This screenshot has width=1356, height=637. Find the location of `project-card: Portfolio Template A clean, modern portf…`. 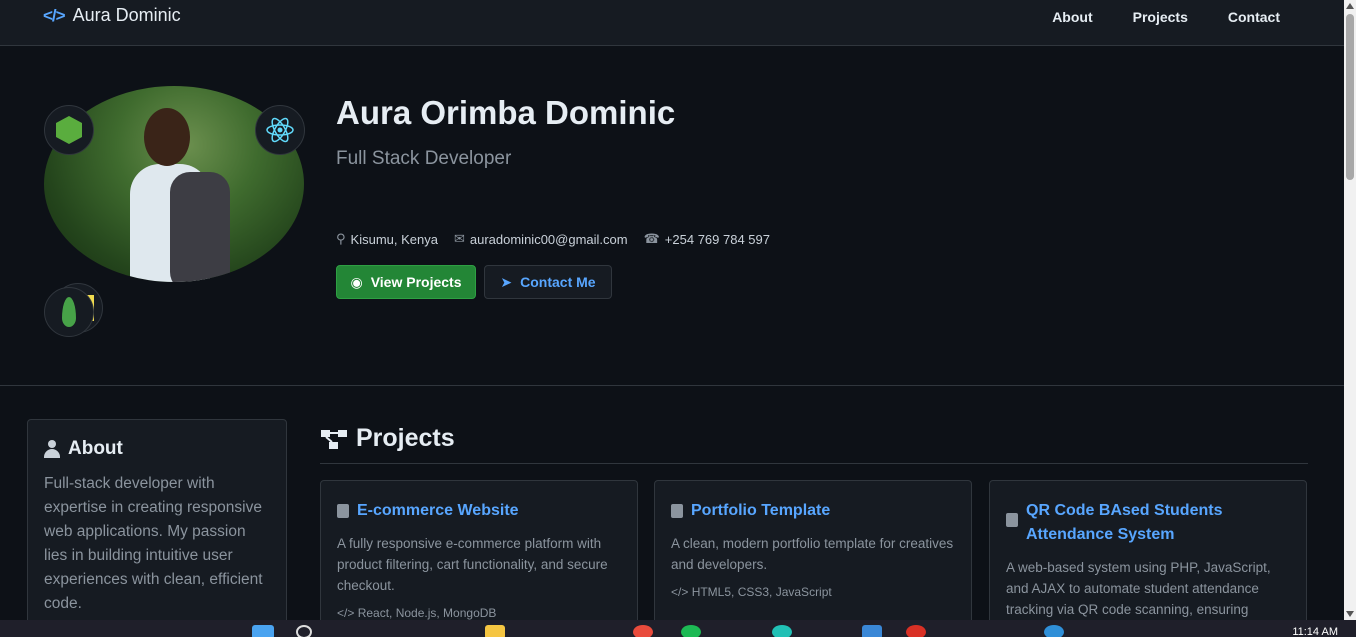

project-card: Portfolio Template A clean, modern portf… is located at coordinates (813, 555).